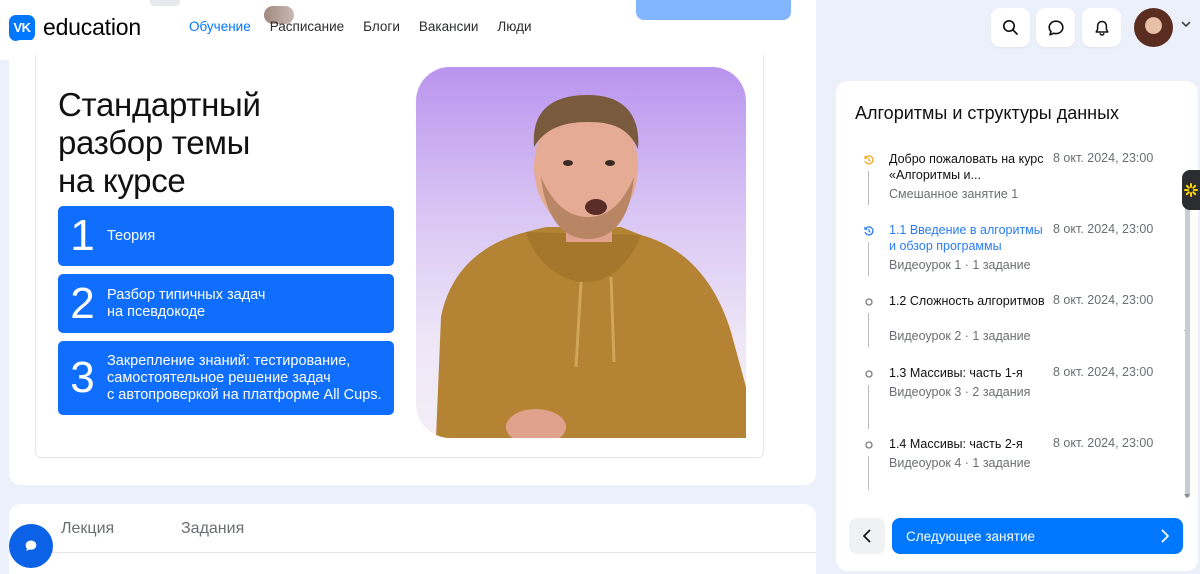 This screenshot has width=1200, height=574. I want to click on main-nav: Обучение Расписание Блоги Вакансии Люди, so click(360, 26).